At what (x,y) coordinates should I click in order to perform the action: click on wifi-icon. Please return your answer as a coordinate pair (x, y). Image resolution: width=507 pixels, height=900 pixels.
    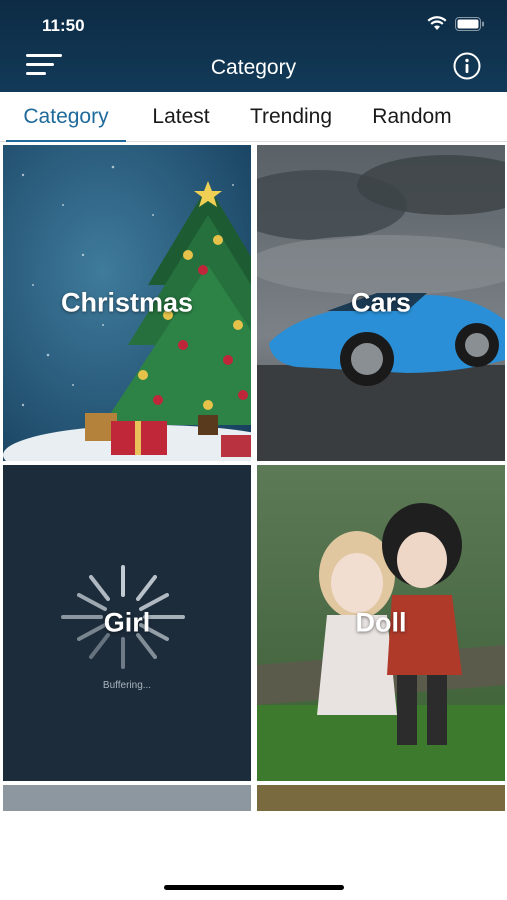
    Looking at the image, I should click on (437, 23).